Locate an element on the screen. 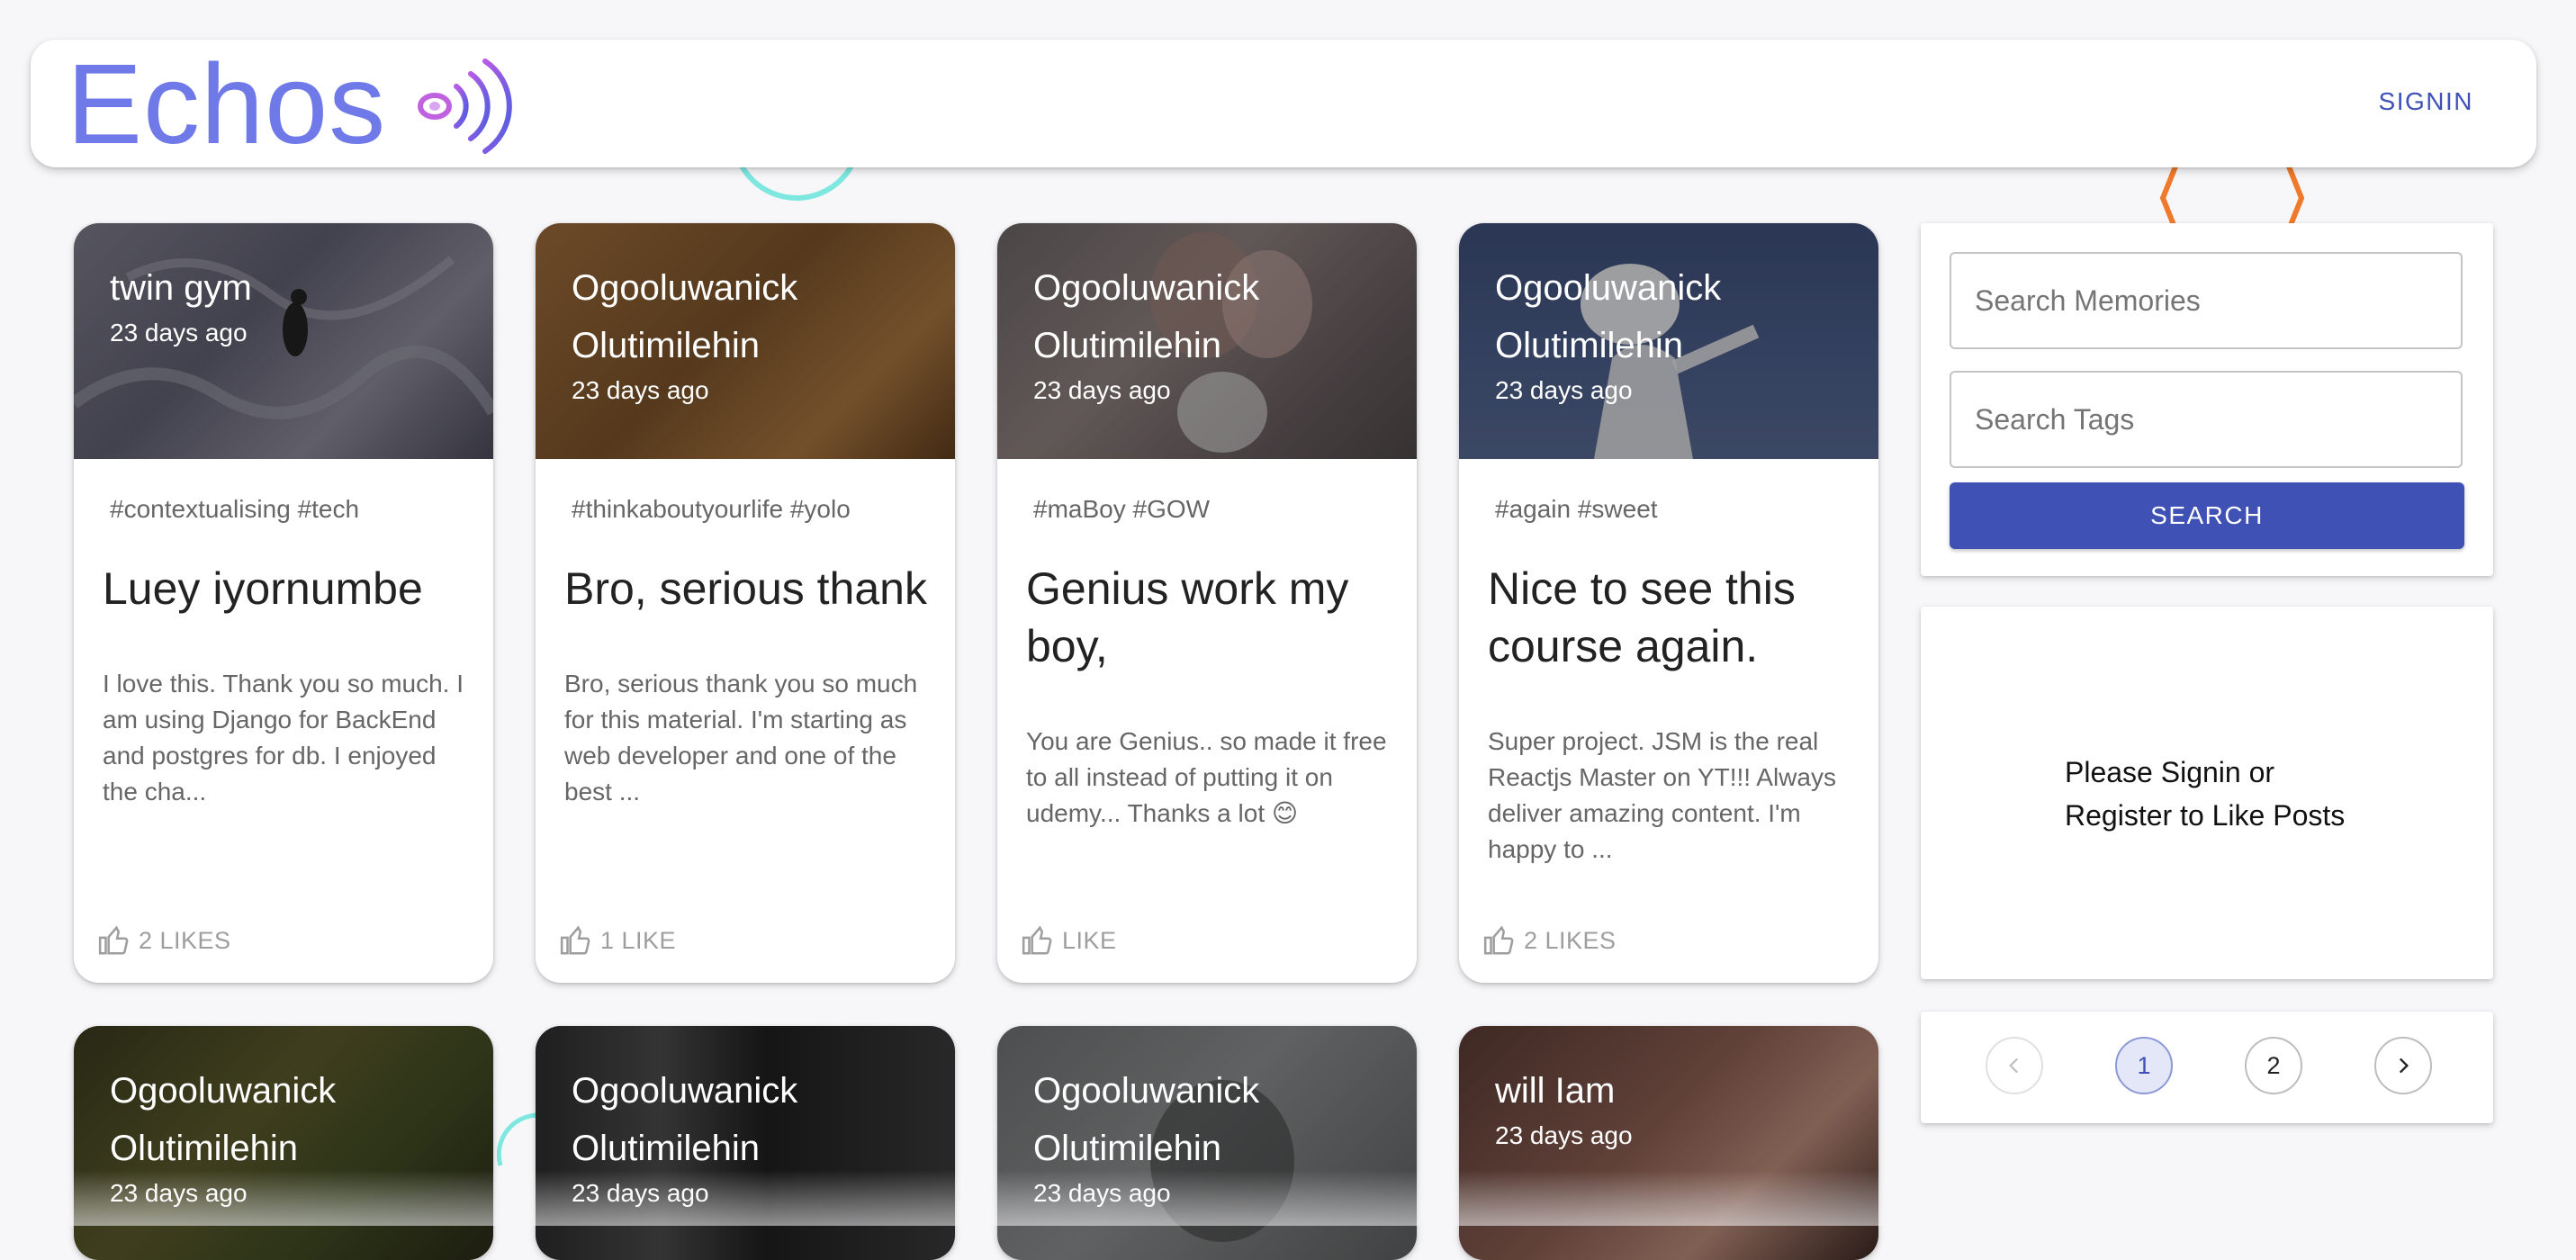 This screenshot has width=2576, height=1260. post-tags: #again #sweet is located at coordinates (1576, 509).